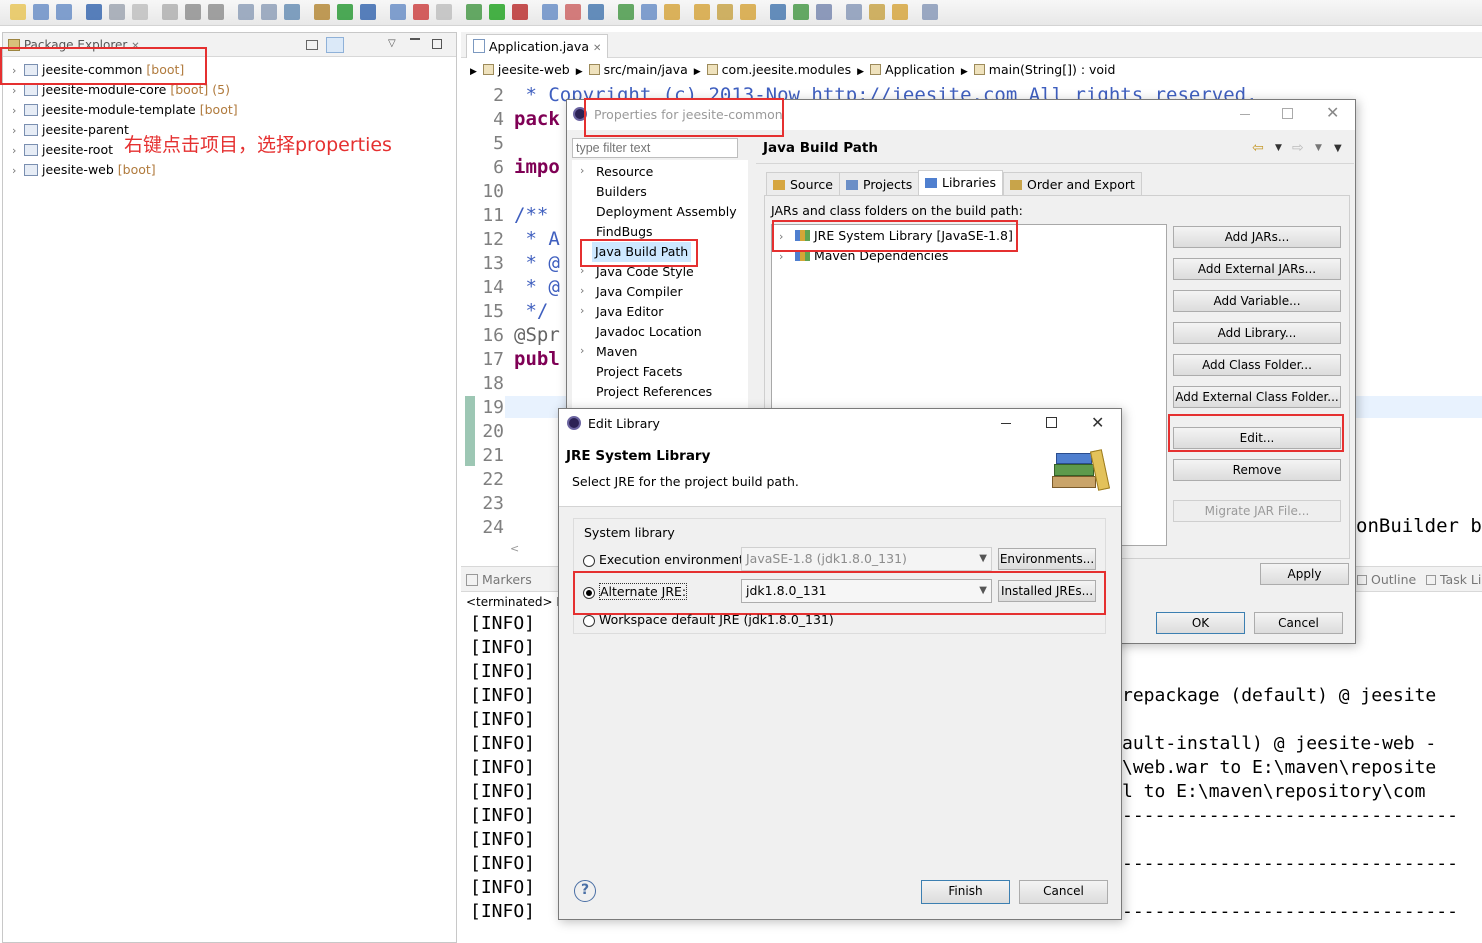 Image resolution: width=1482 pixels, height=943 pixels. I want to click on nav-item: Resource, so click(624, 172).